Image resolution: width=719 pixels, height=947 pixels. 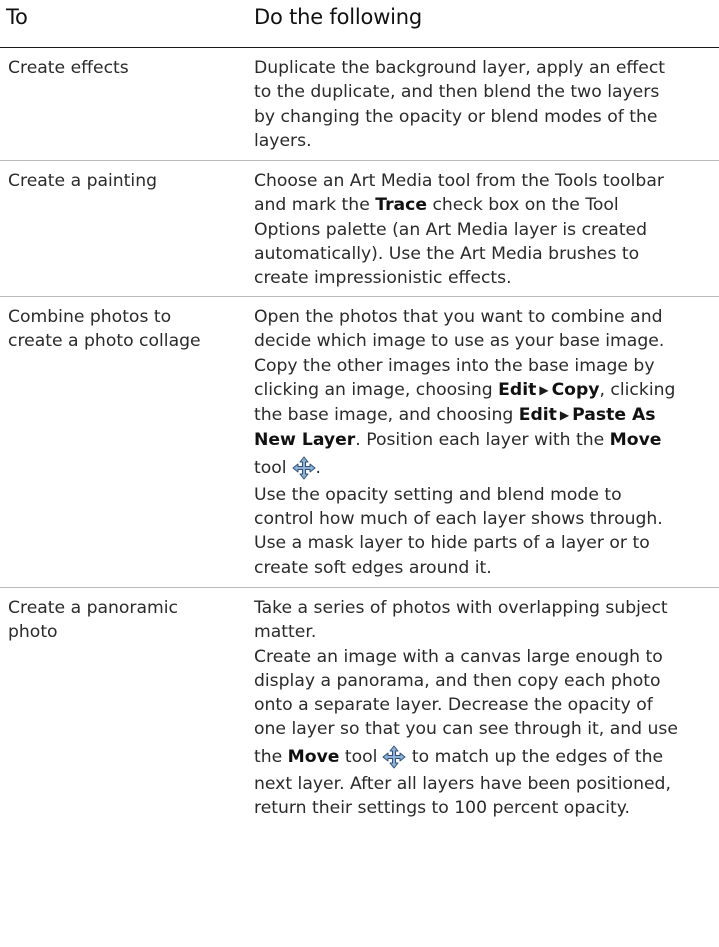 I want to click on task-cell: Combine photos to create a photo collage, so click(x=104, y=329).